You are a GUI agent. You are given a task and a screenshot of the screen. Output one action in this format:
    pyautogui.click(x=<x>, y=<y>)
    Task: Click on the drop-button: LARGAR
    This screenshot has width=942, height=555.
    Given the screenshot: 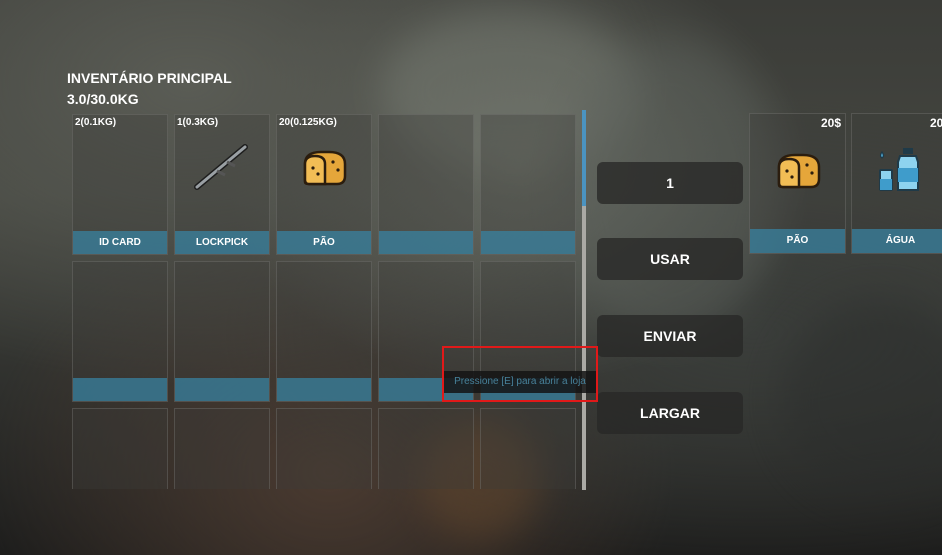 What is the action you would take?
    pyautogui.click(x=670, y=413)
    